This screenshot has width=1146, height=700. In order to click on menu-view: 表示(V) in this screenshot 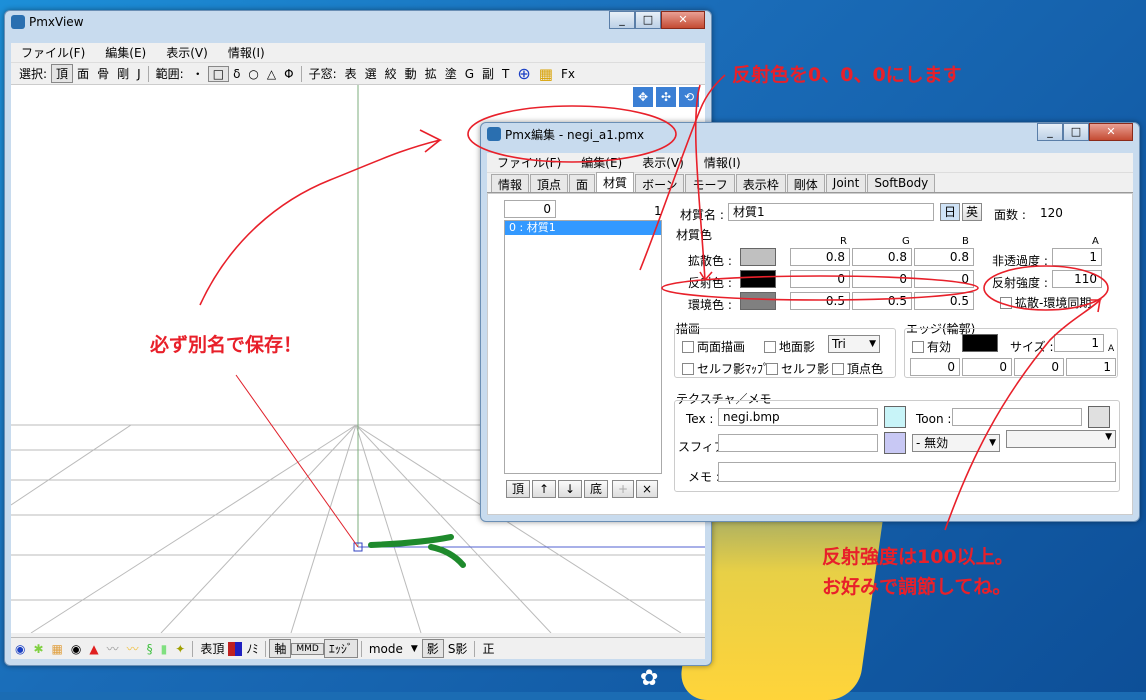, I will do `click(663, 162)`.